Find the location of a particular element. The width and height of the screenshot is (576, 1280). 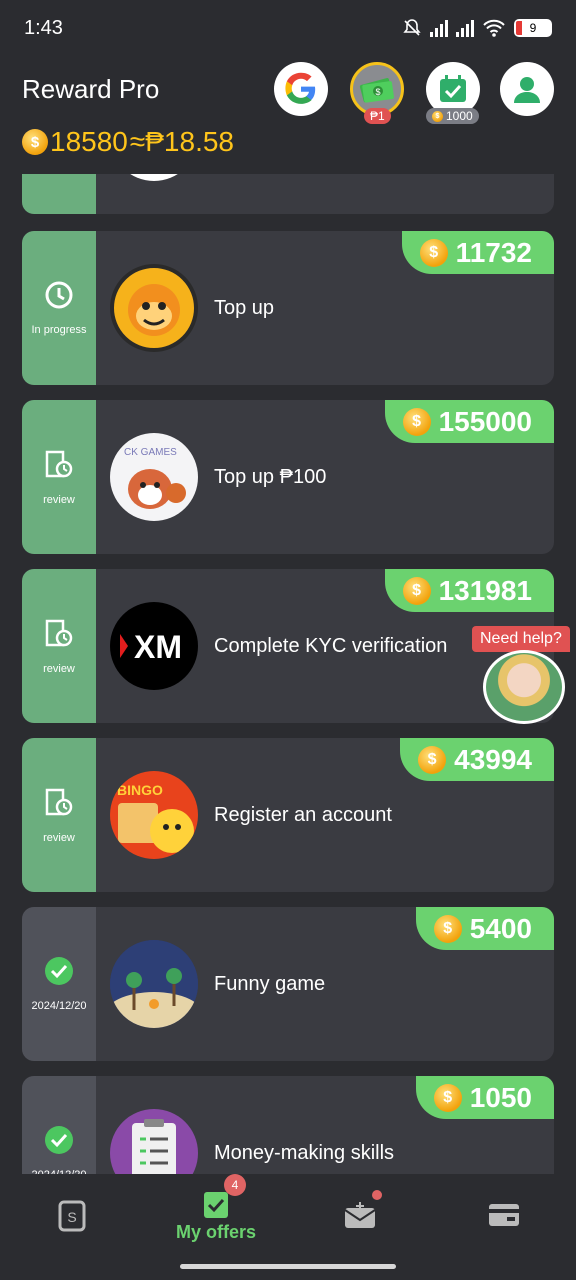

user-icon is located at coordinates (527, 90).